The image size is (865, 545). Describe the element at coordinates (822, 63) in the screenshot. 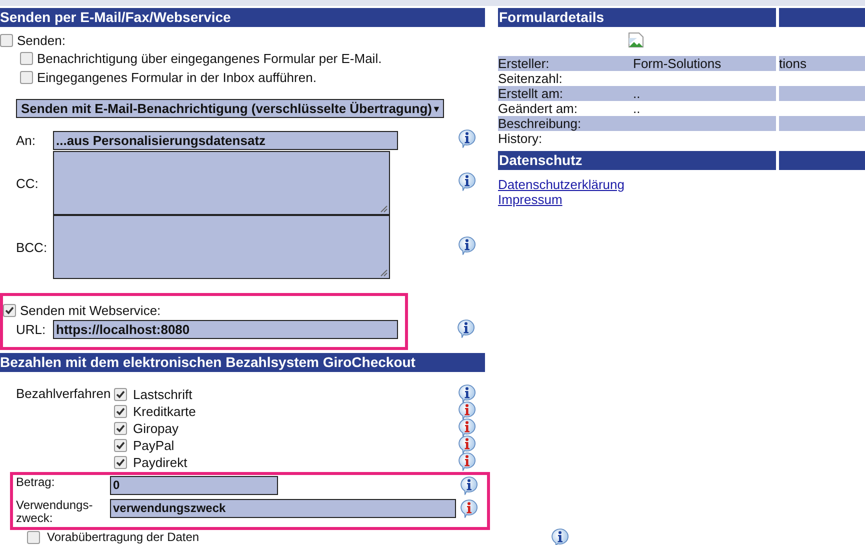

I see `table-cell: tions` at that location.